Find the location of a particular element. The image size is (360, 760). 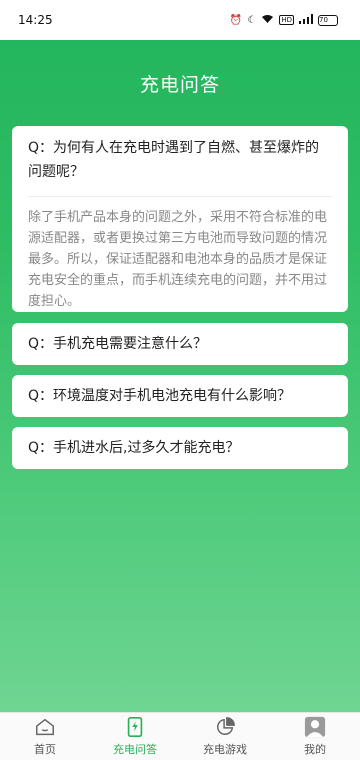

user-icon is located at coordinates (315, 727).